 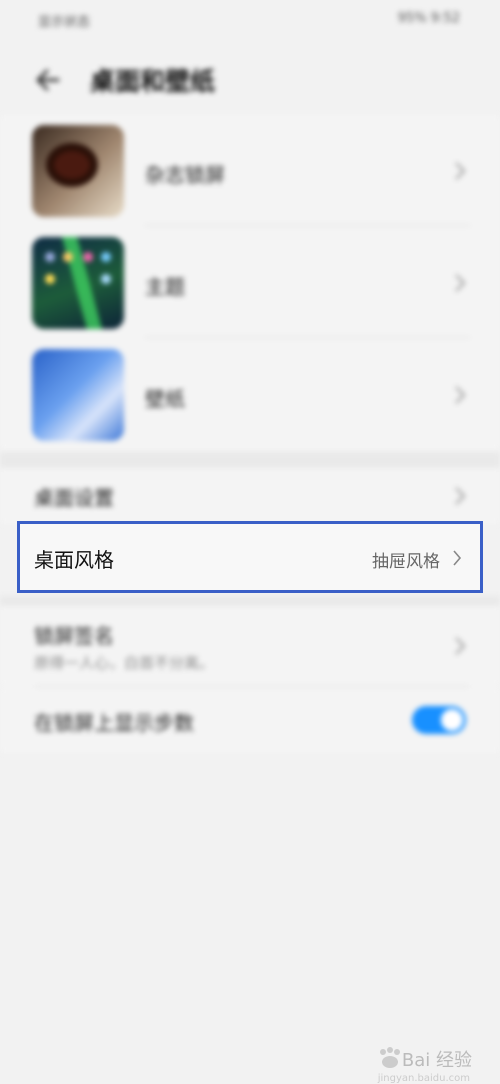 I want to click on lock-signature-label: 锁屏签名, so click(x=74, y=636).